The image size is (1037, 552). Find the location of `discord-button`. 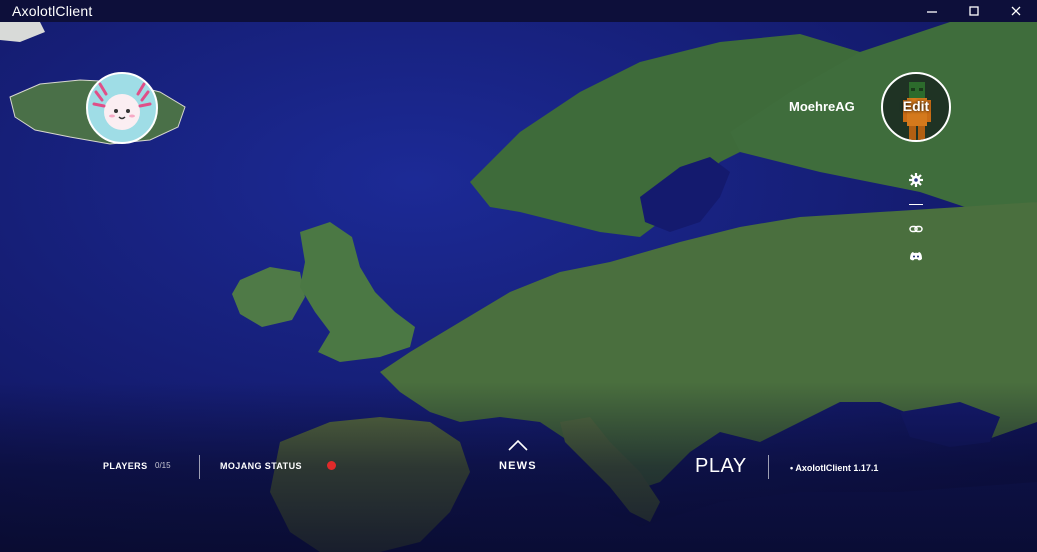

discord-button is located at coordinates (916, 256).